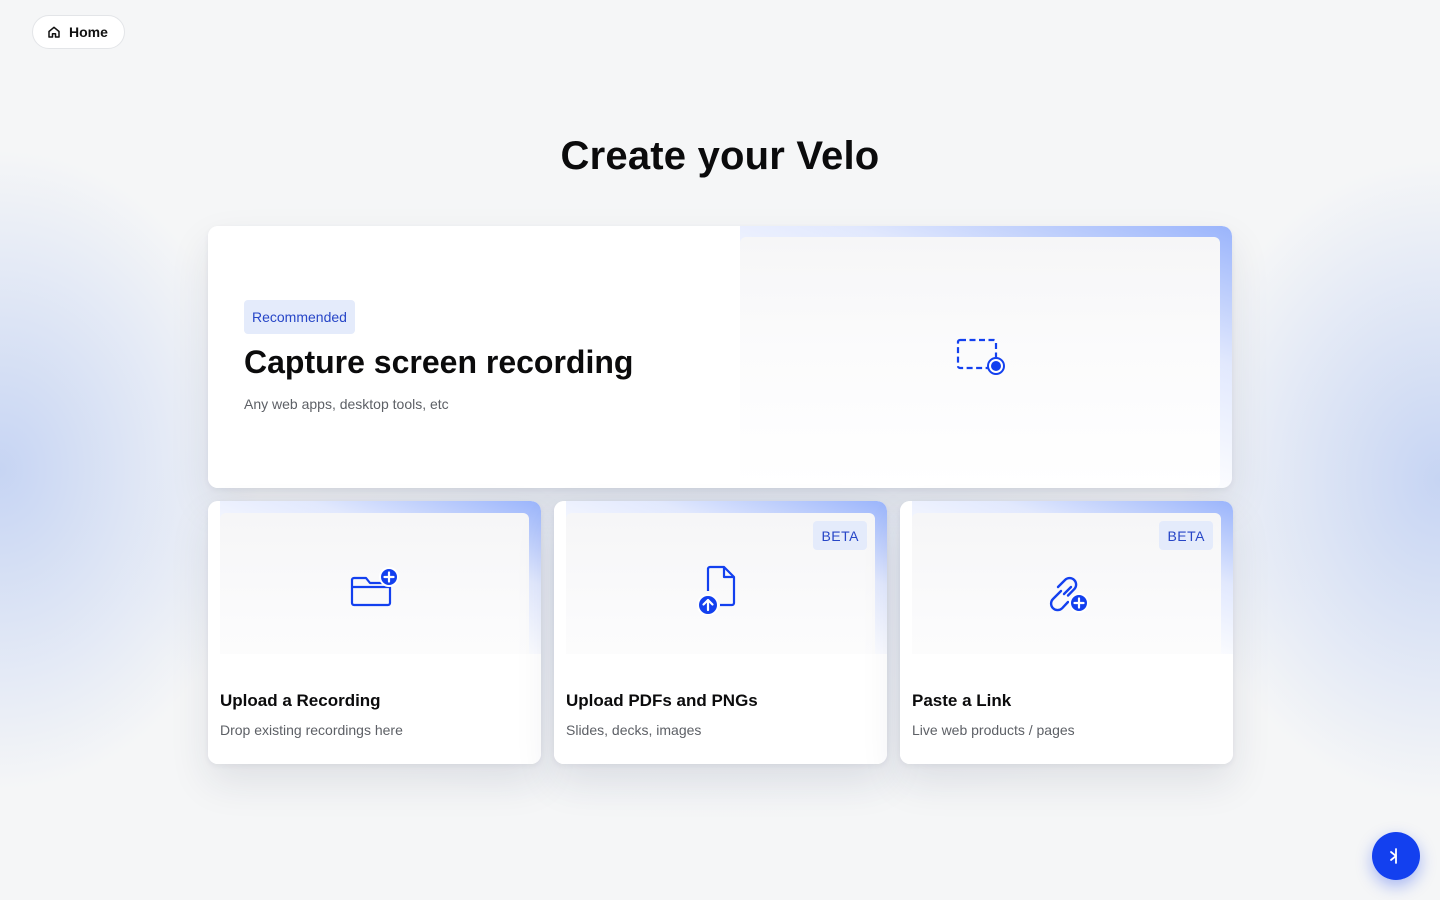  I want to click on card-title: Capture screen recording, so click(439, 362).